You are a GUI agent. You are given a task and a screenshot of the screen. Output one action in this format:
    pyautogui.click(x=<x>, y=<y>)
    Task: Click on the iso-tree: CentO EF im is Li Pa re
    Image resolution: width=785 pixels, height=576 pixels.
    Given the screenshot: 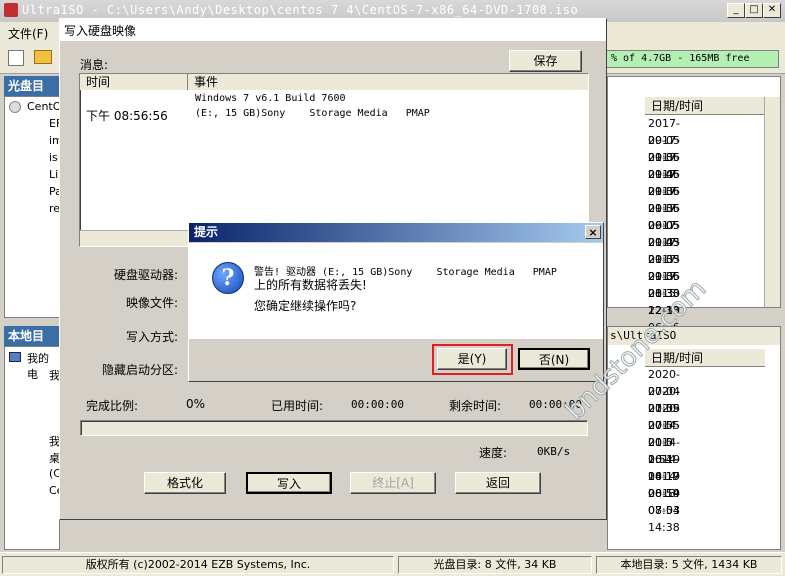 What is the action you would take?
    pyautogui.click(x=33, y=207)
    